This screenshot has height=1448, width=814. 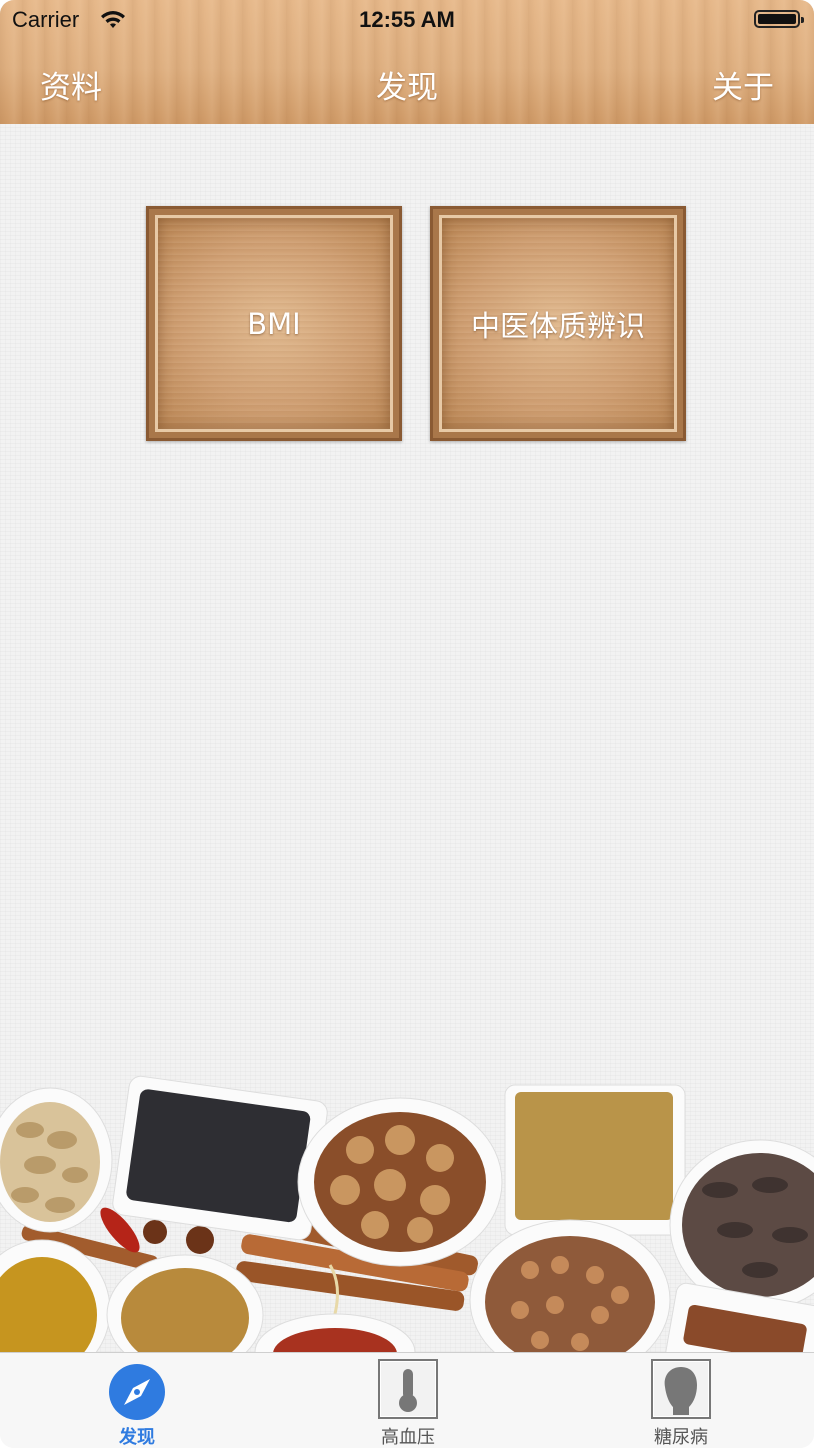 I want to click on tcm-constitution-tile-button: 中医体质辨识, so click(x=558, y=323).